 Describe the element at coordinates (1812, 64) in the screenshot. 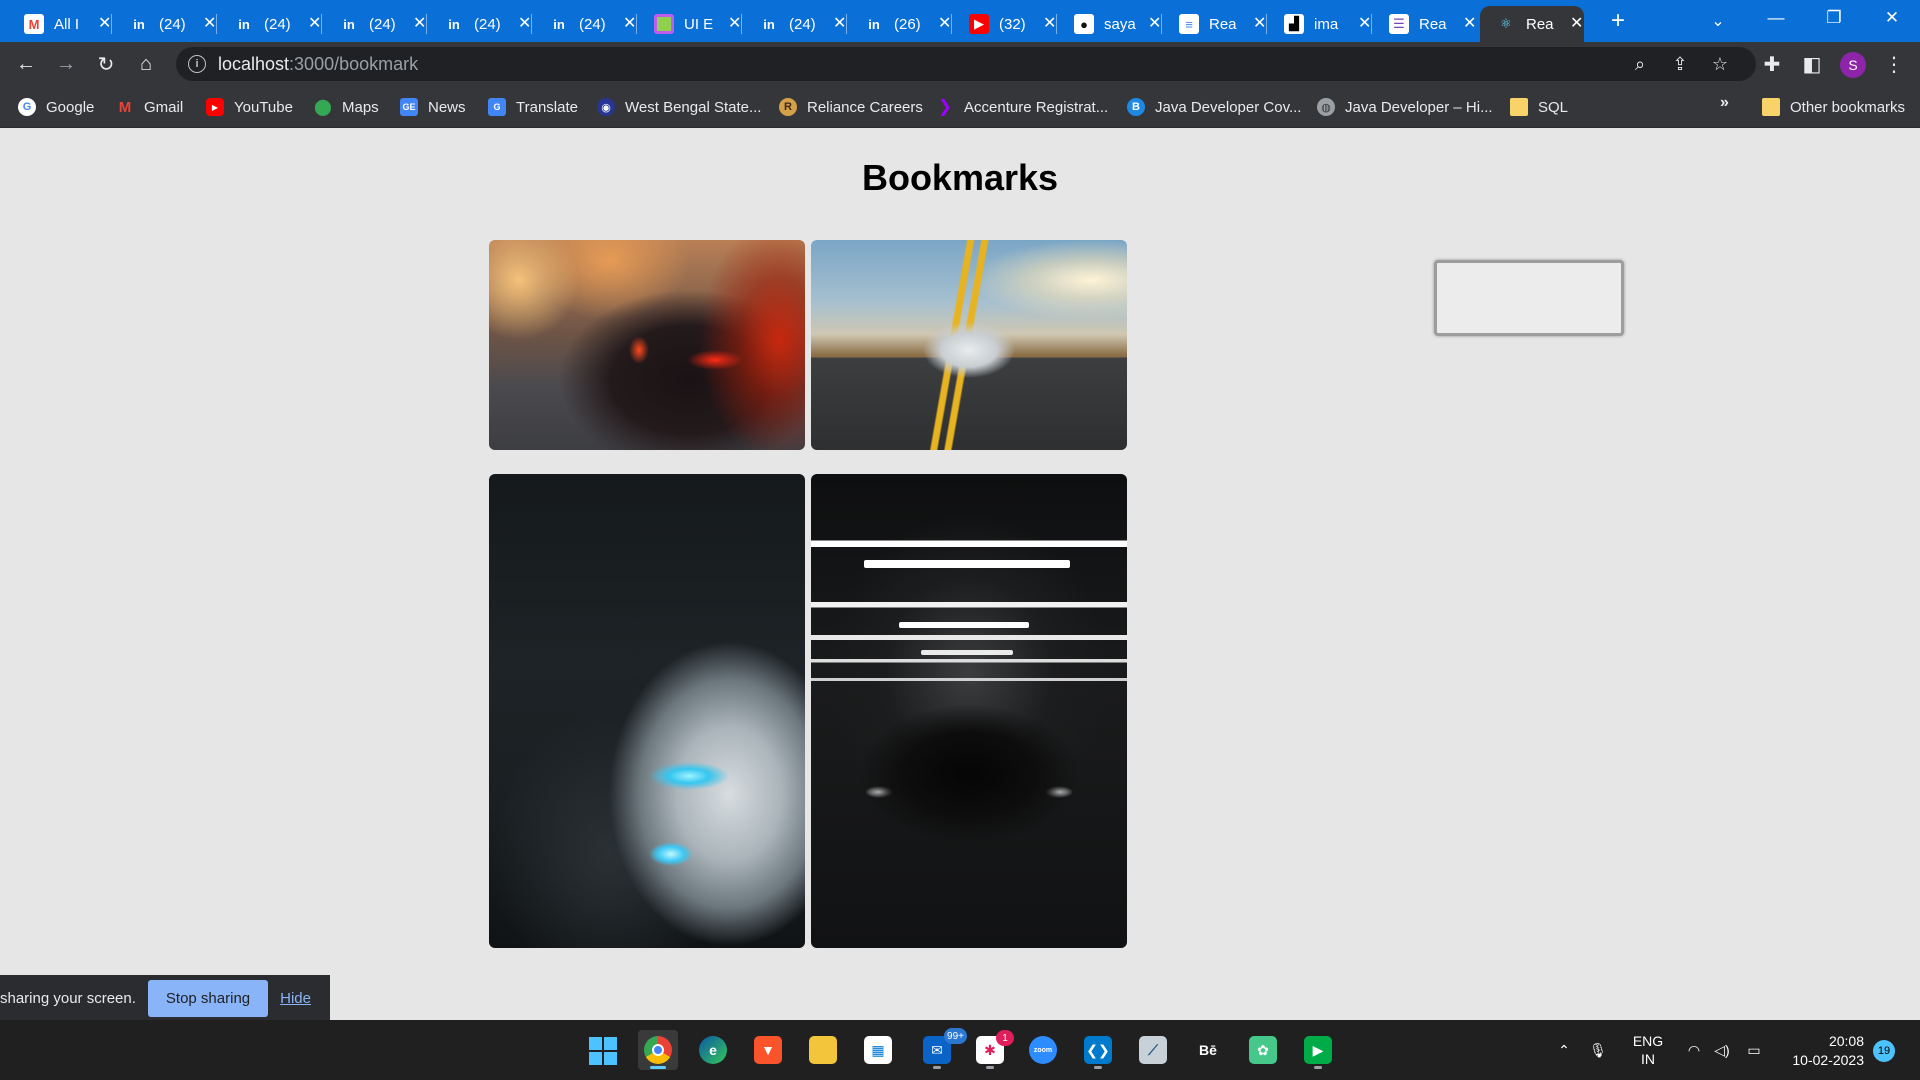

I see `side-panel-icon: ◧` at that location.